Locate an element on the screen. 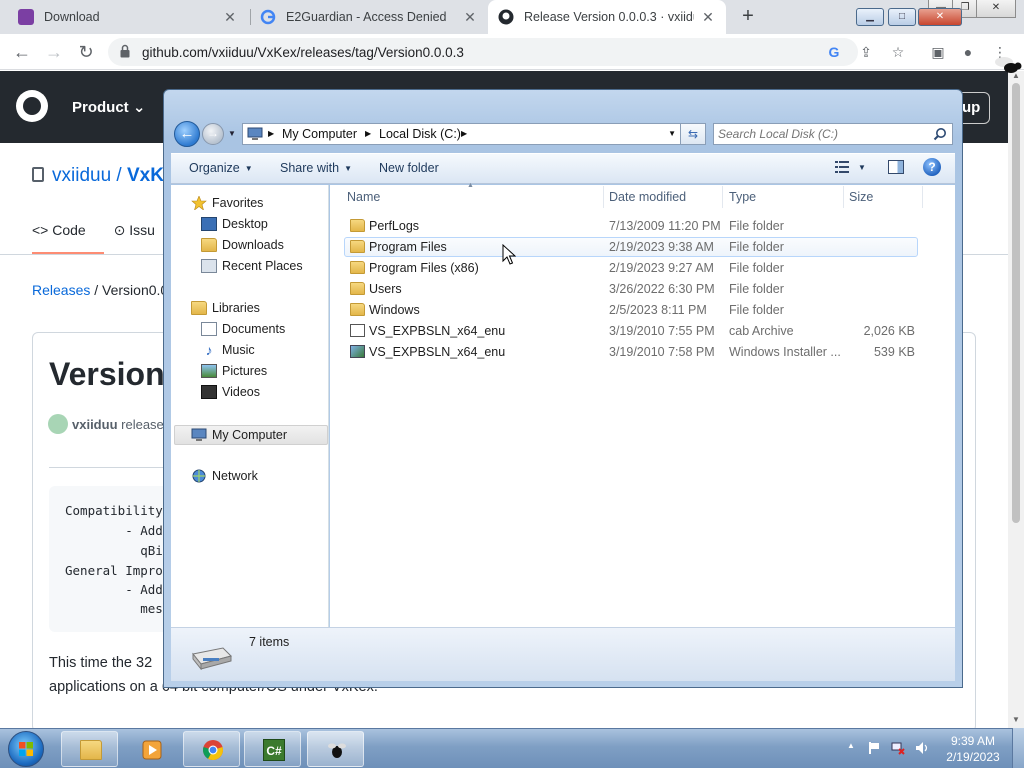 Image resolution: width=1024 pixels, height=768 pixels. file-type: File folder is located at coordinates (756, 310).